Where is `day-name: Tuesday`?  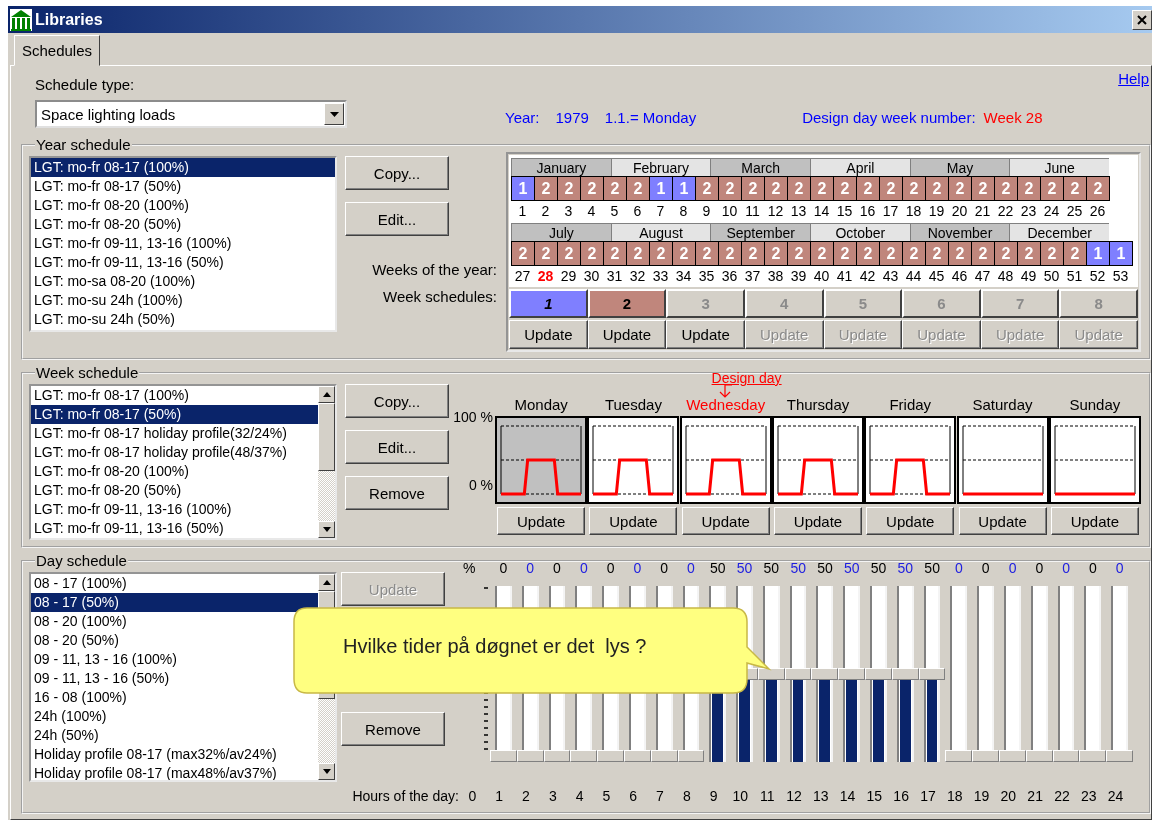 day-name: Tuesday is located at coordinates (633, 405).